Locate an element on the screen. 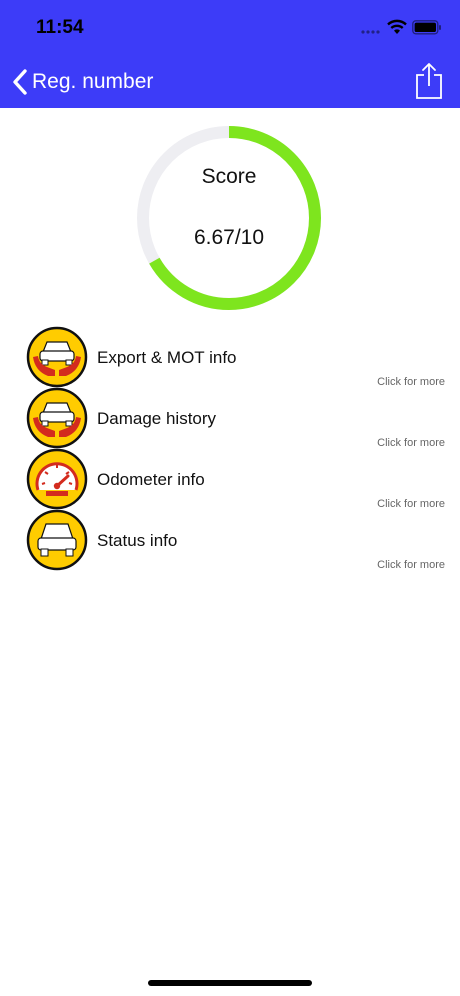  chevron-left-icon is located at coordinates (20, 82).